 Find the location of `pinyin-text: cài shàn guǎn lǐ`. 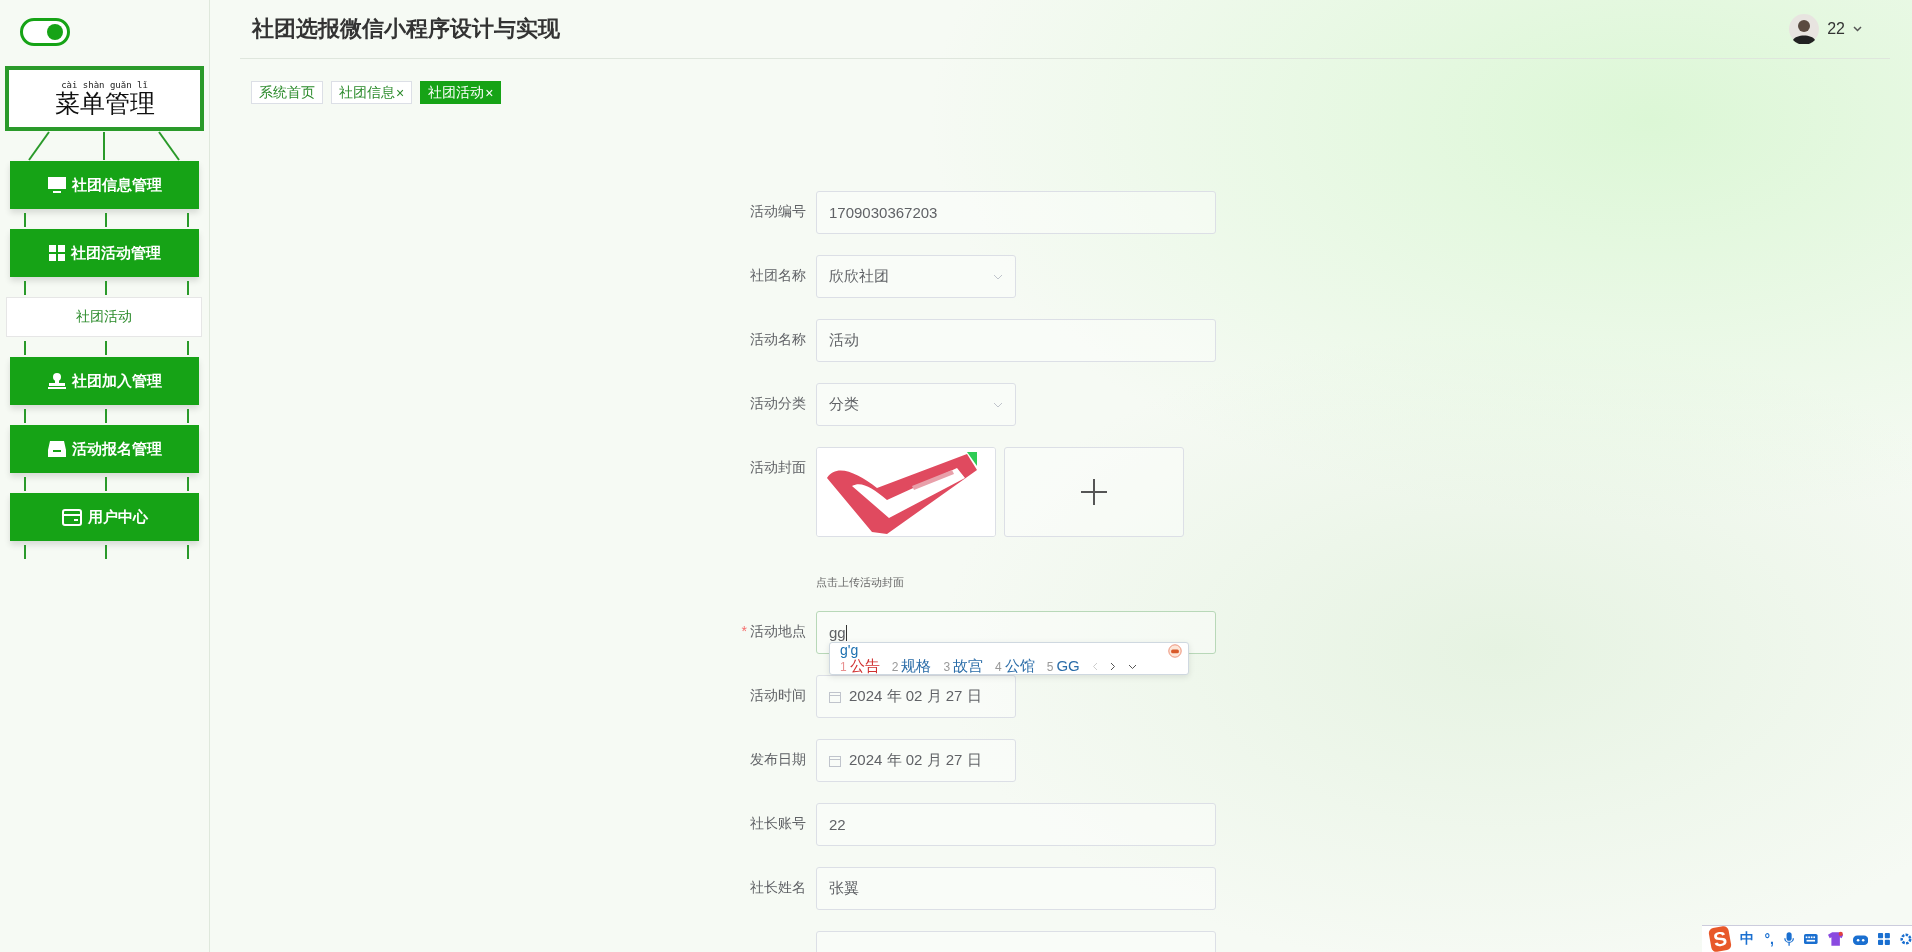

pinyin-text: cài shàn guǎn lǐ is located at coordinates (104, 84).